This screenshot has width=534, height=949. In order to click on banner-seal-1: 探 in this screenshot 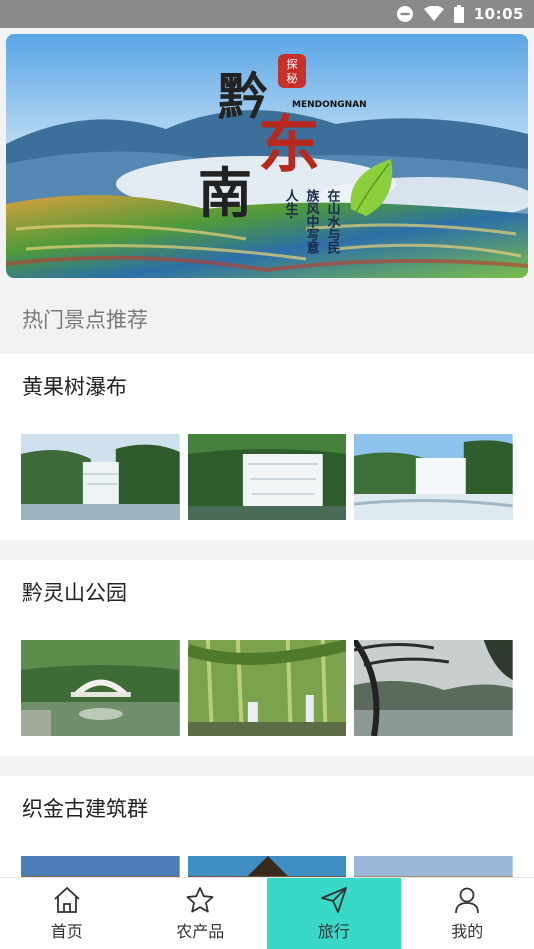, I will do `click(292, 64)`.